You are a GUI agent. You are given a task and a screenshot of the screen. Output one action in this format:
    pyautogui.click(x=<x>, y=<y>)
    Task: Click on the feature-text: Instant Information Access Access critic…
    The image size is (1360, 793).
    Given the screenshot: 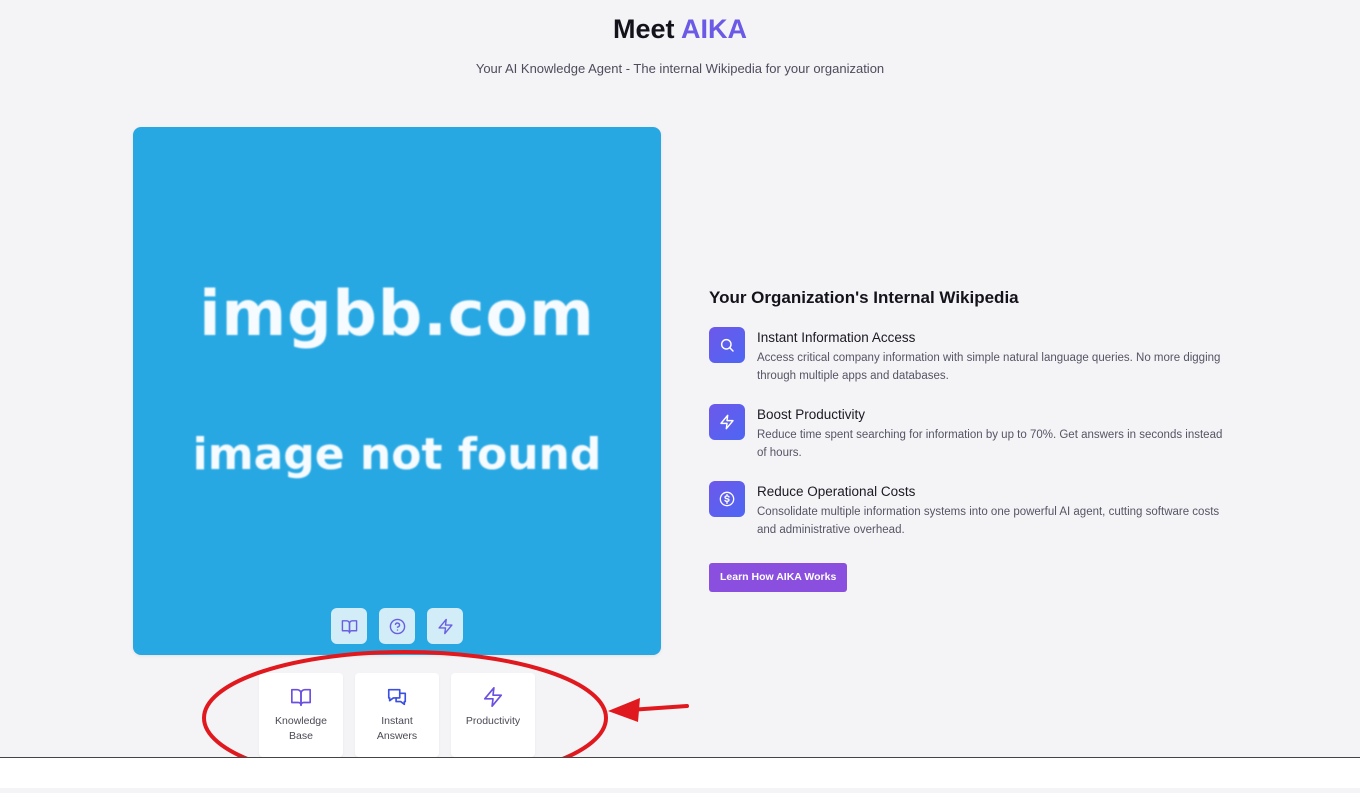 What is the action you would take?
    pyautogui.click(x=992, y=356)
    